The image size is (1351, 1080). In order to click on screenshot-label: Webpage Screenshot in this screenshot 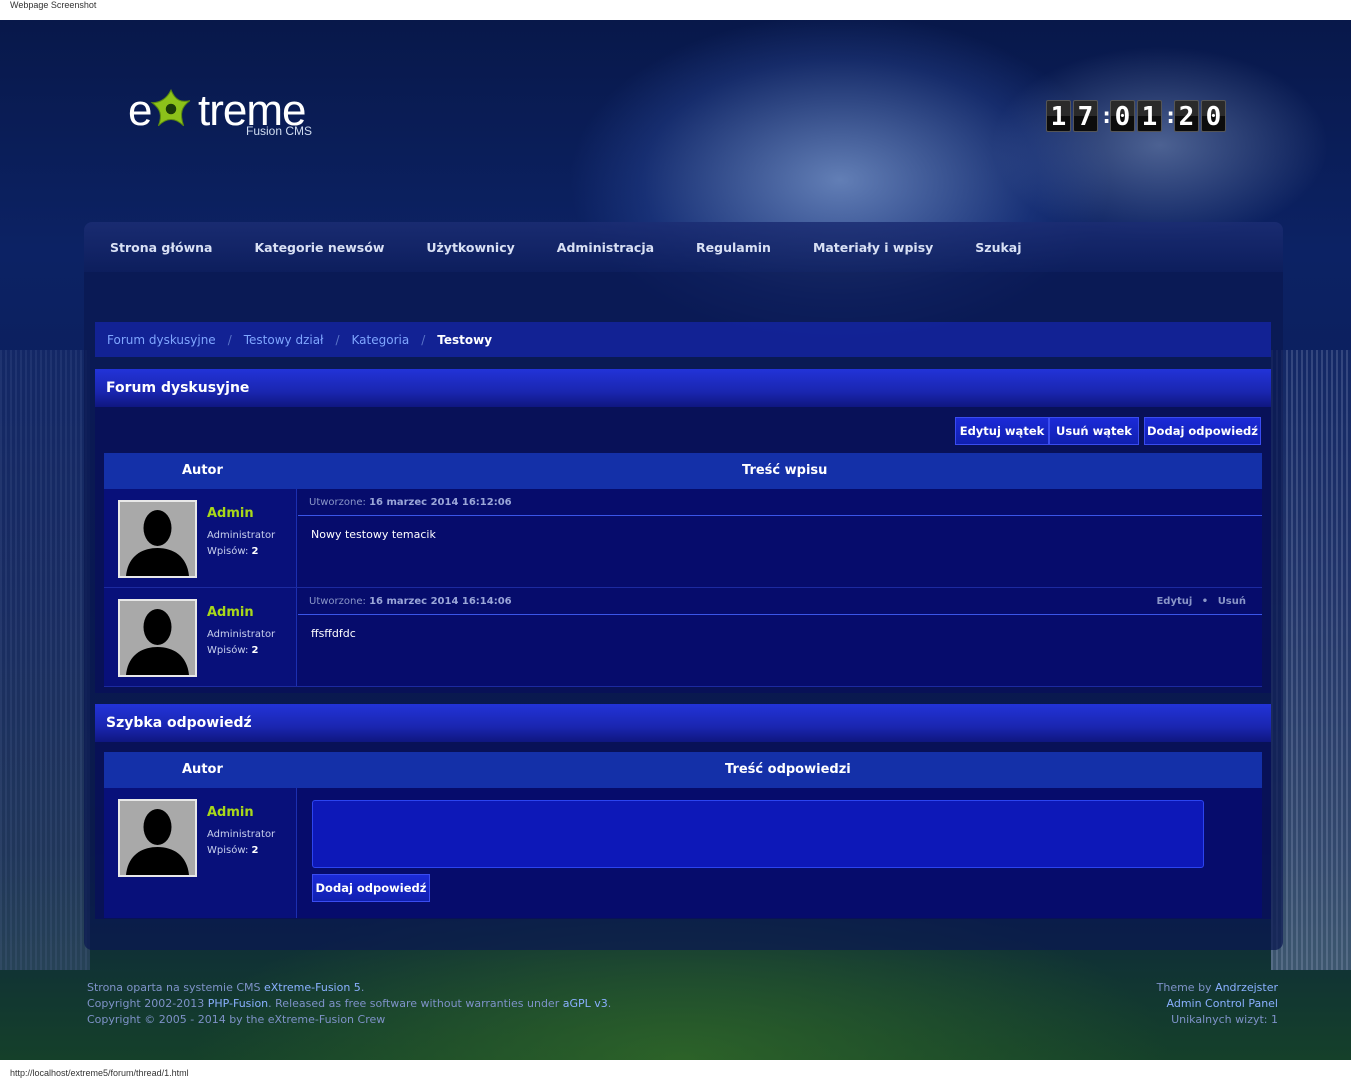, I will do `click(53, 5)`.